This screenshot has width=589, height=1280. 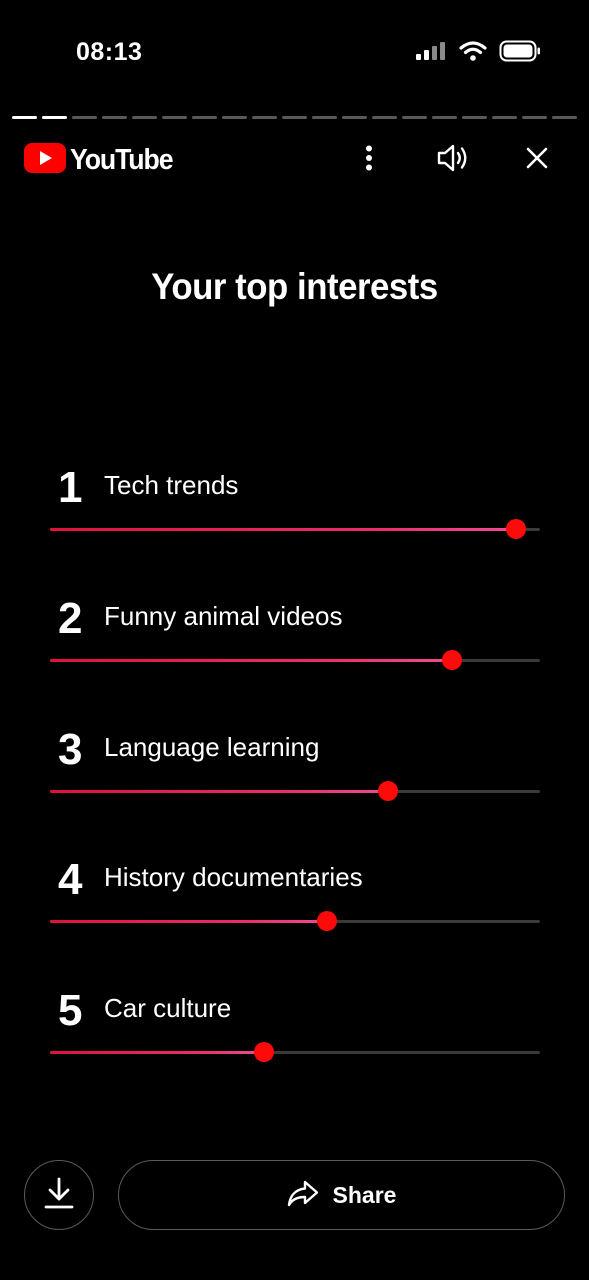 I want to click on interest-label: Language learning, so click(x=212, y=747).